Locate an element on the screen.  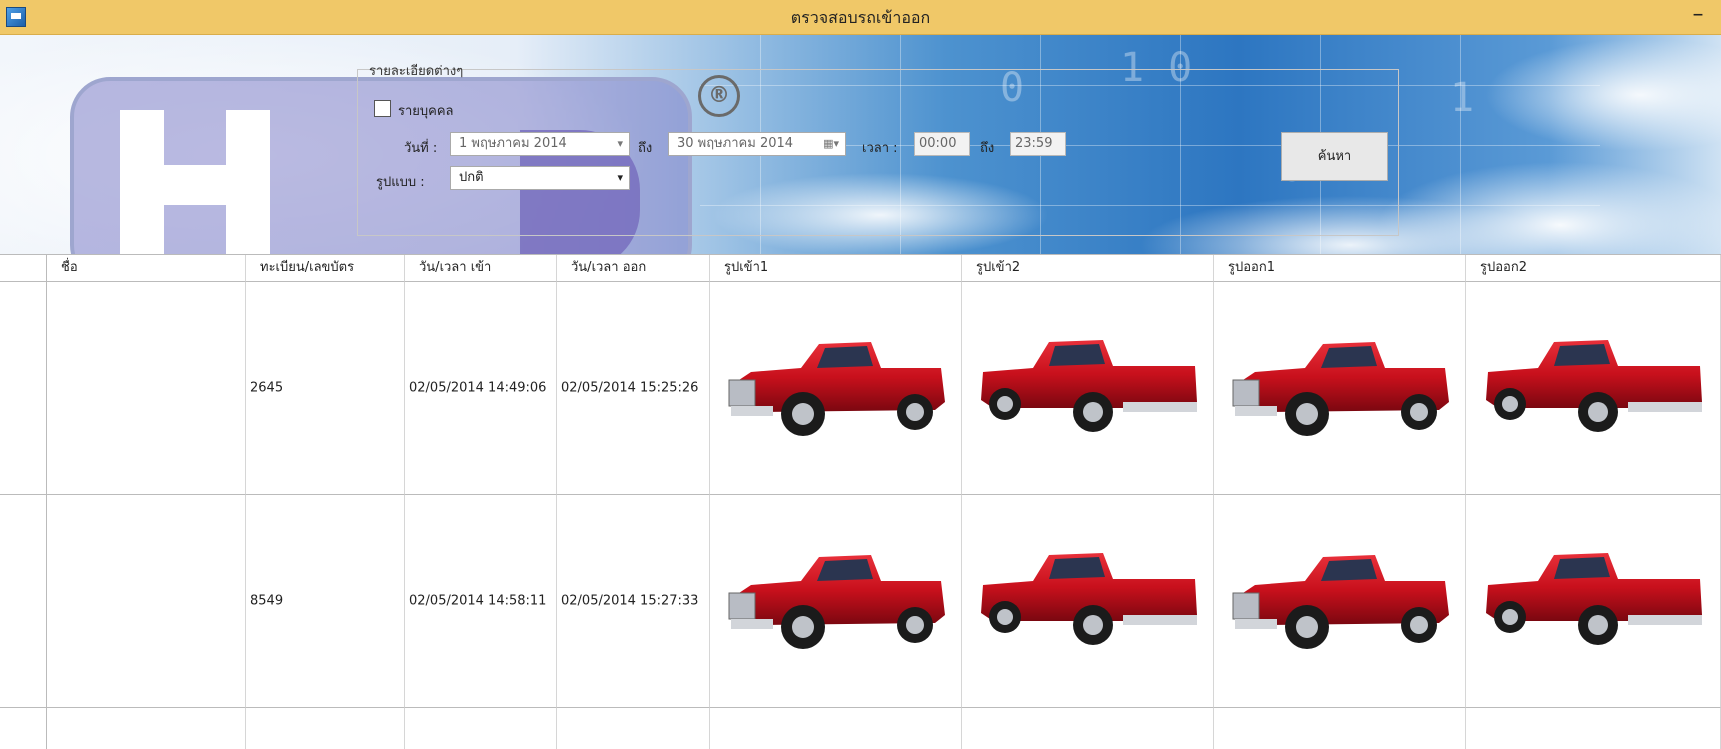
column-header-time-in: วัน/เวลา เข้า is located at coordinates (481, 268).